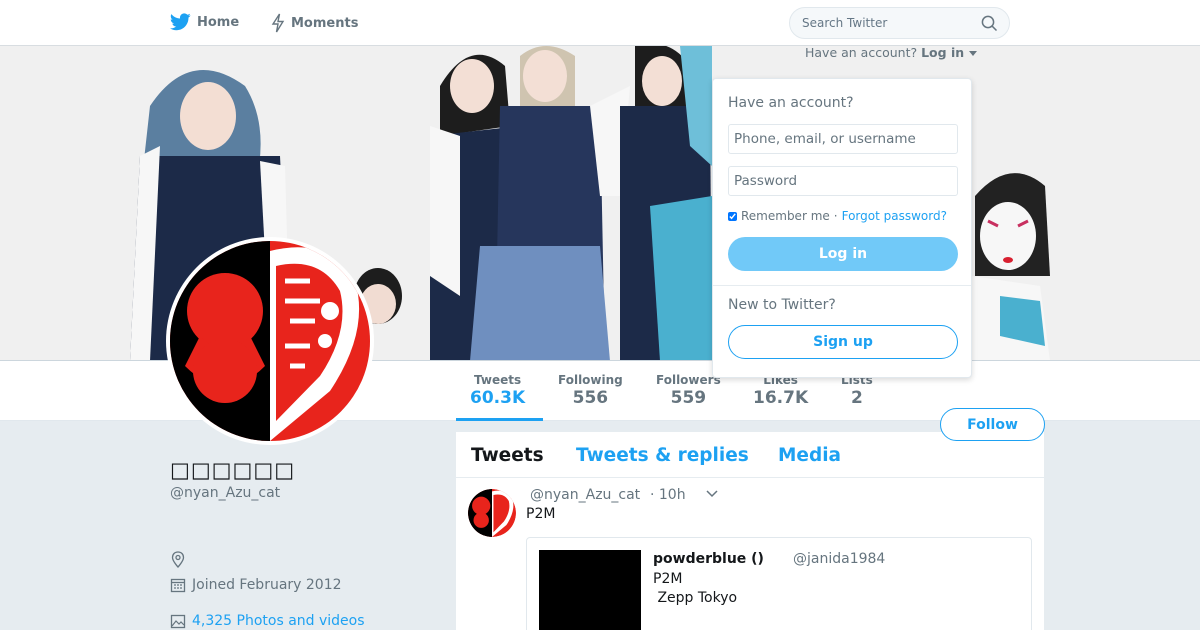 Image resolution: width=1200 pixels, height=630 pixels. I want to click on tab-tweets: Tweets, so click(507, 455).